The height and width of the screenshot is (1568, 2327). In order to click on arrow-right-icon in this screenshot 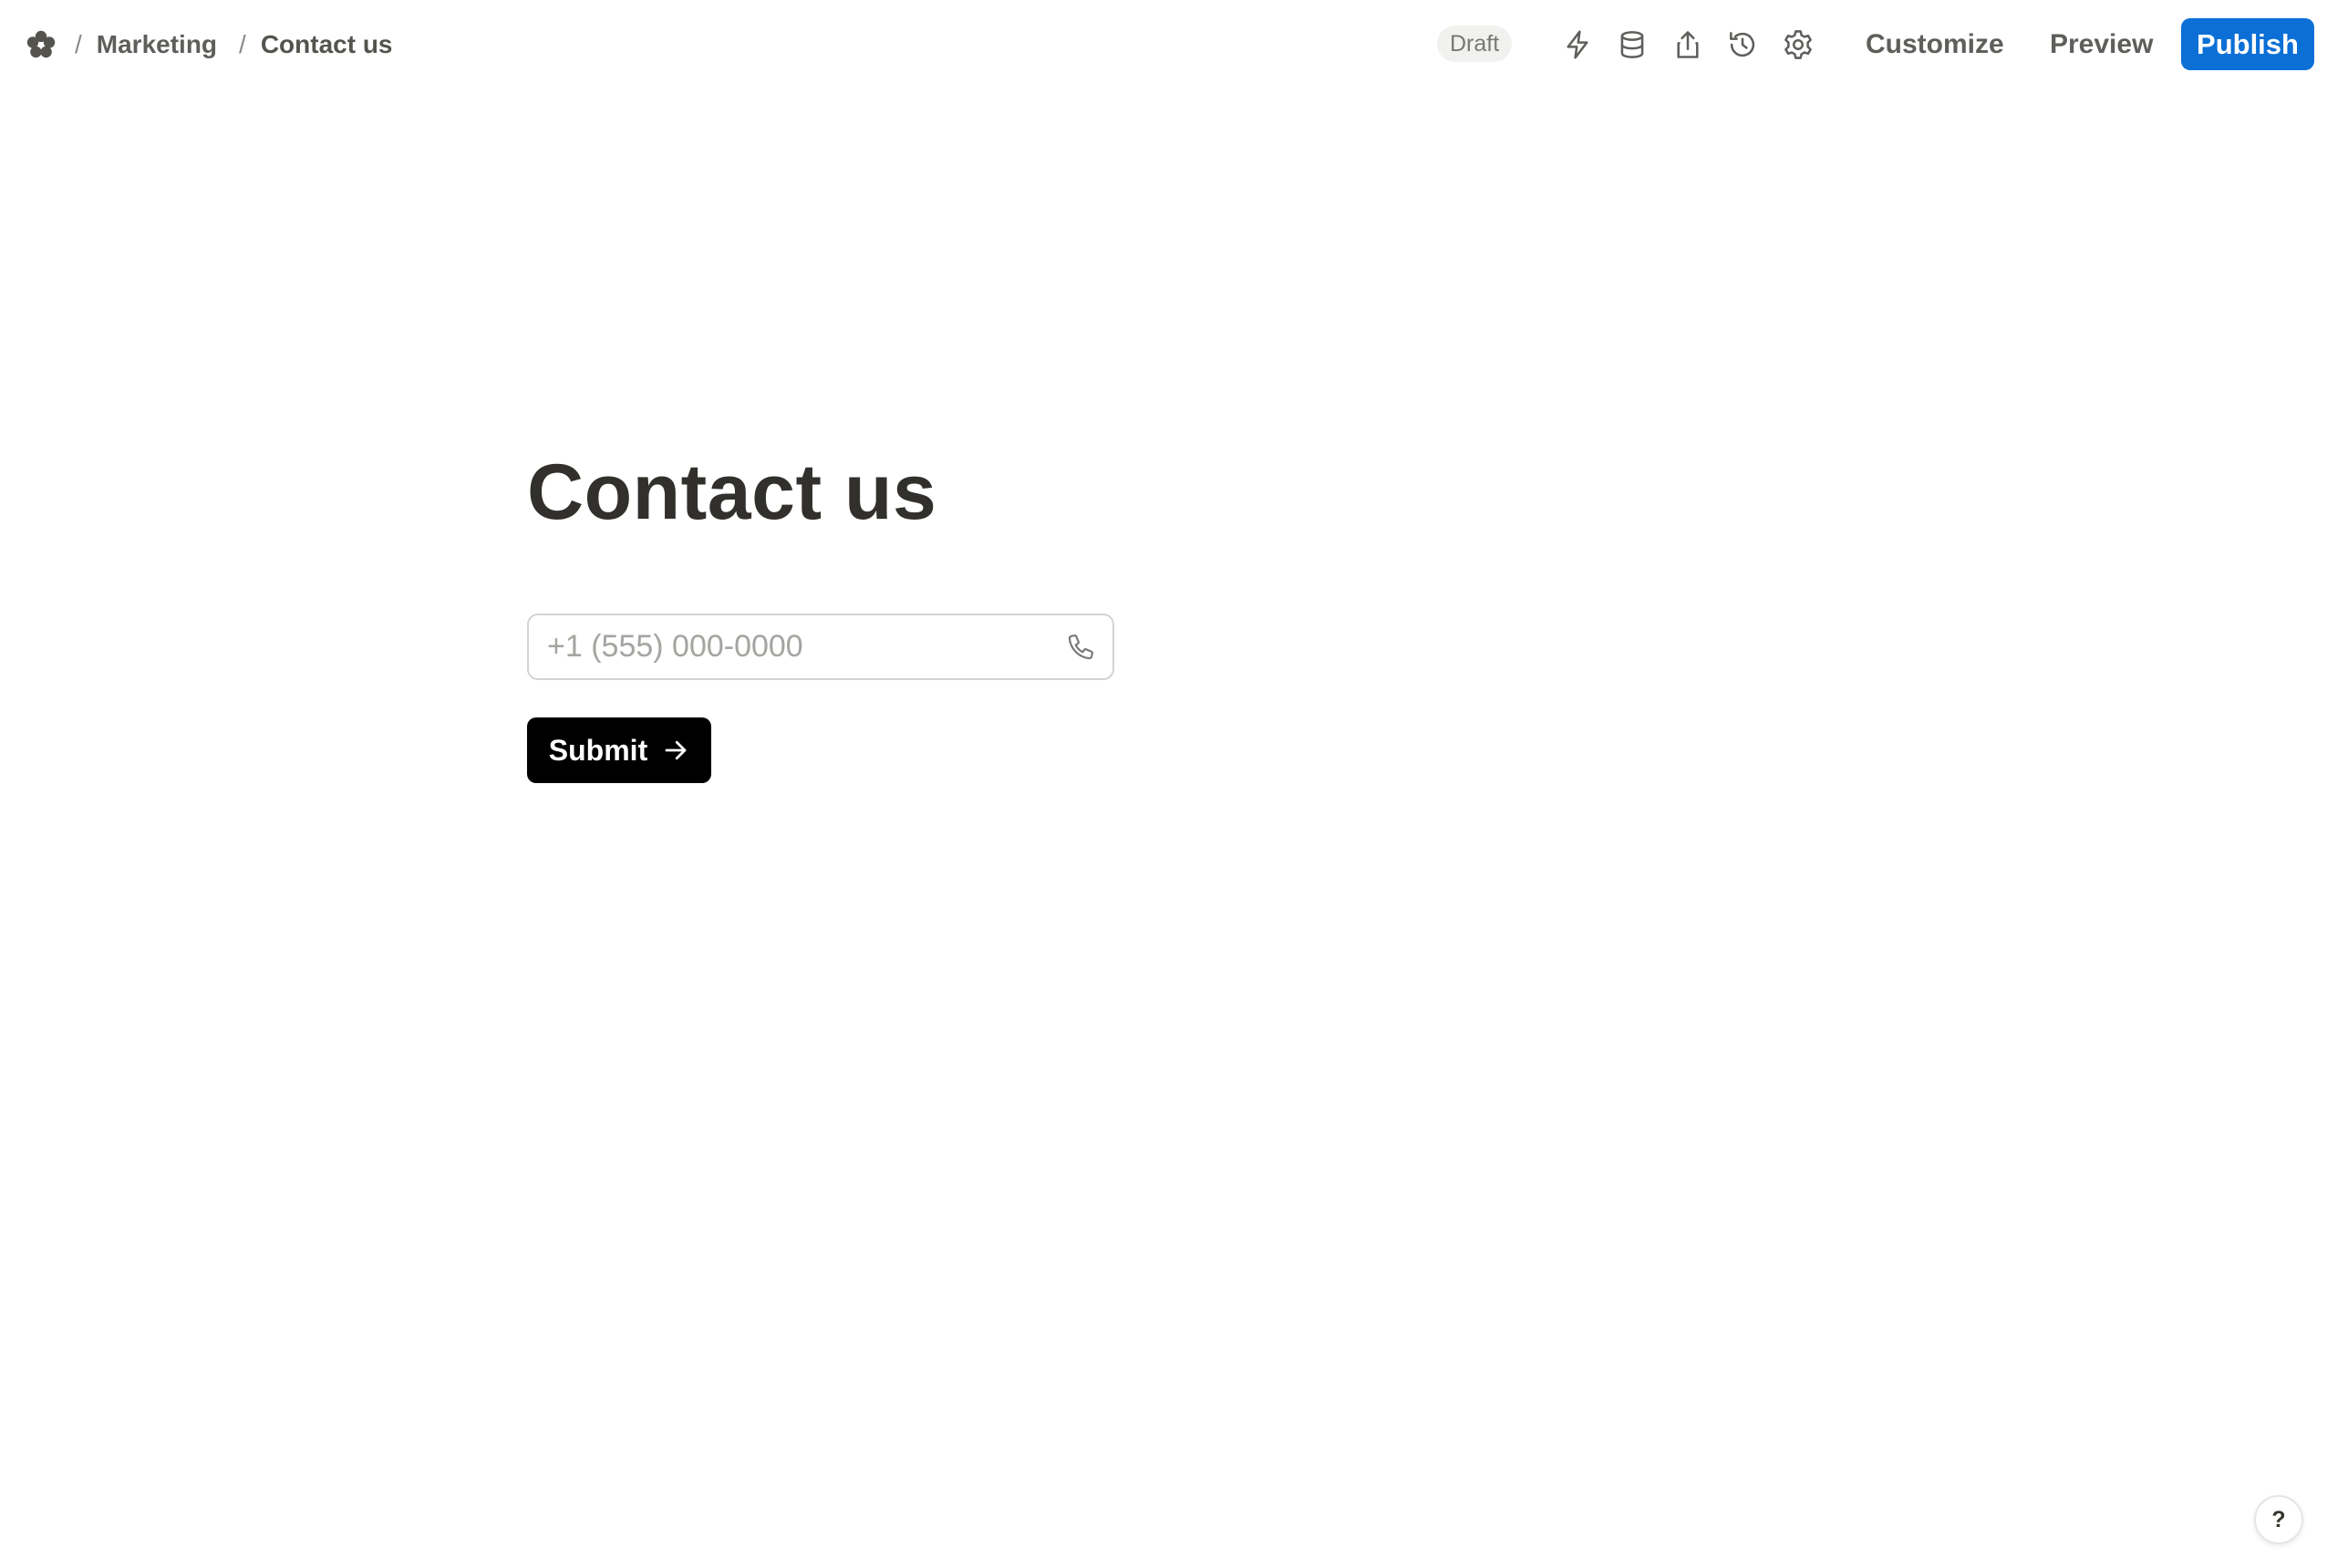, I will do `click(676, 750)`.